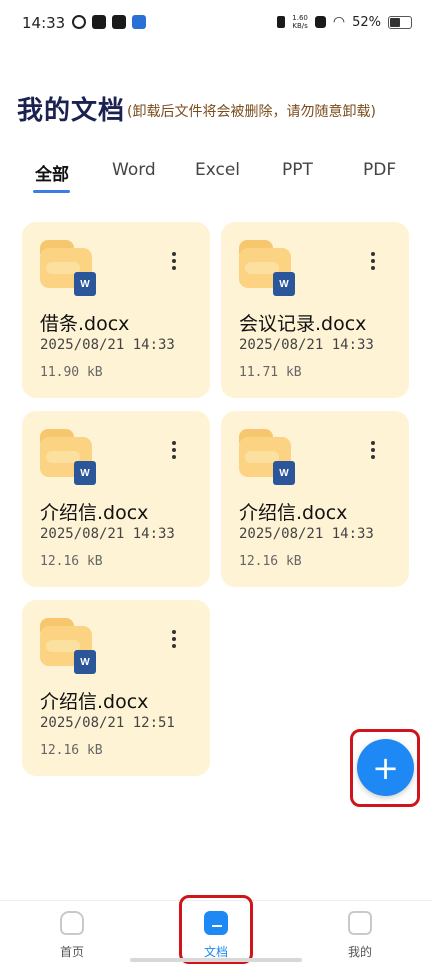  I want to click on home-icon, so click(72, 923).